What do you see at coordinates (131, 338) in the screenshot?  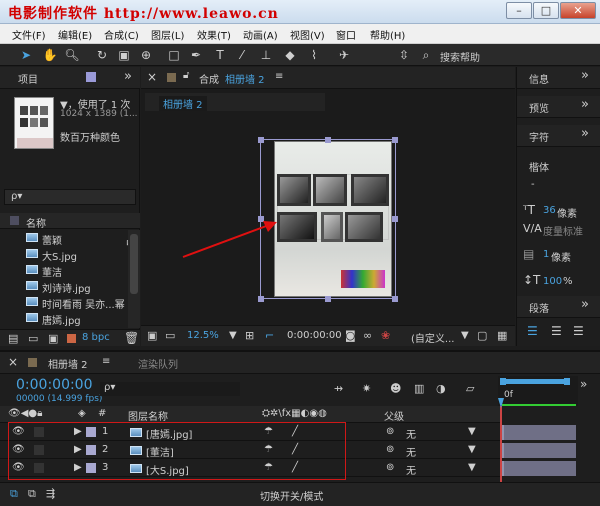 I see `delete-icon: 🗑︎` at bounding box center [131, 338].